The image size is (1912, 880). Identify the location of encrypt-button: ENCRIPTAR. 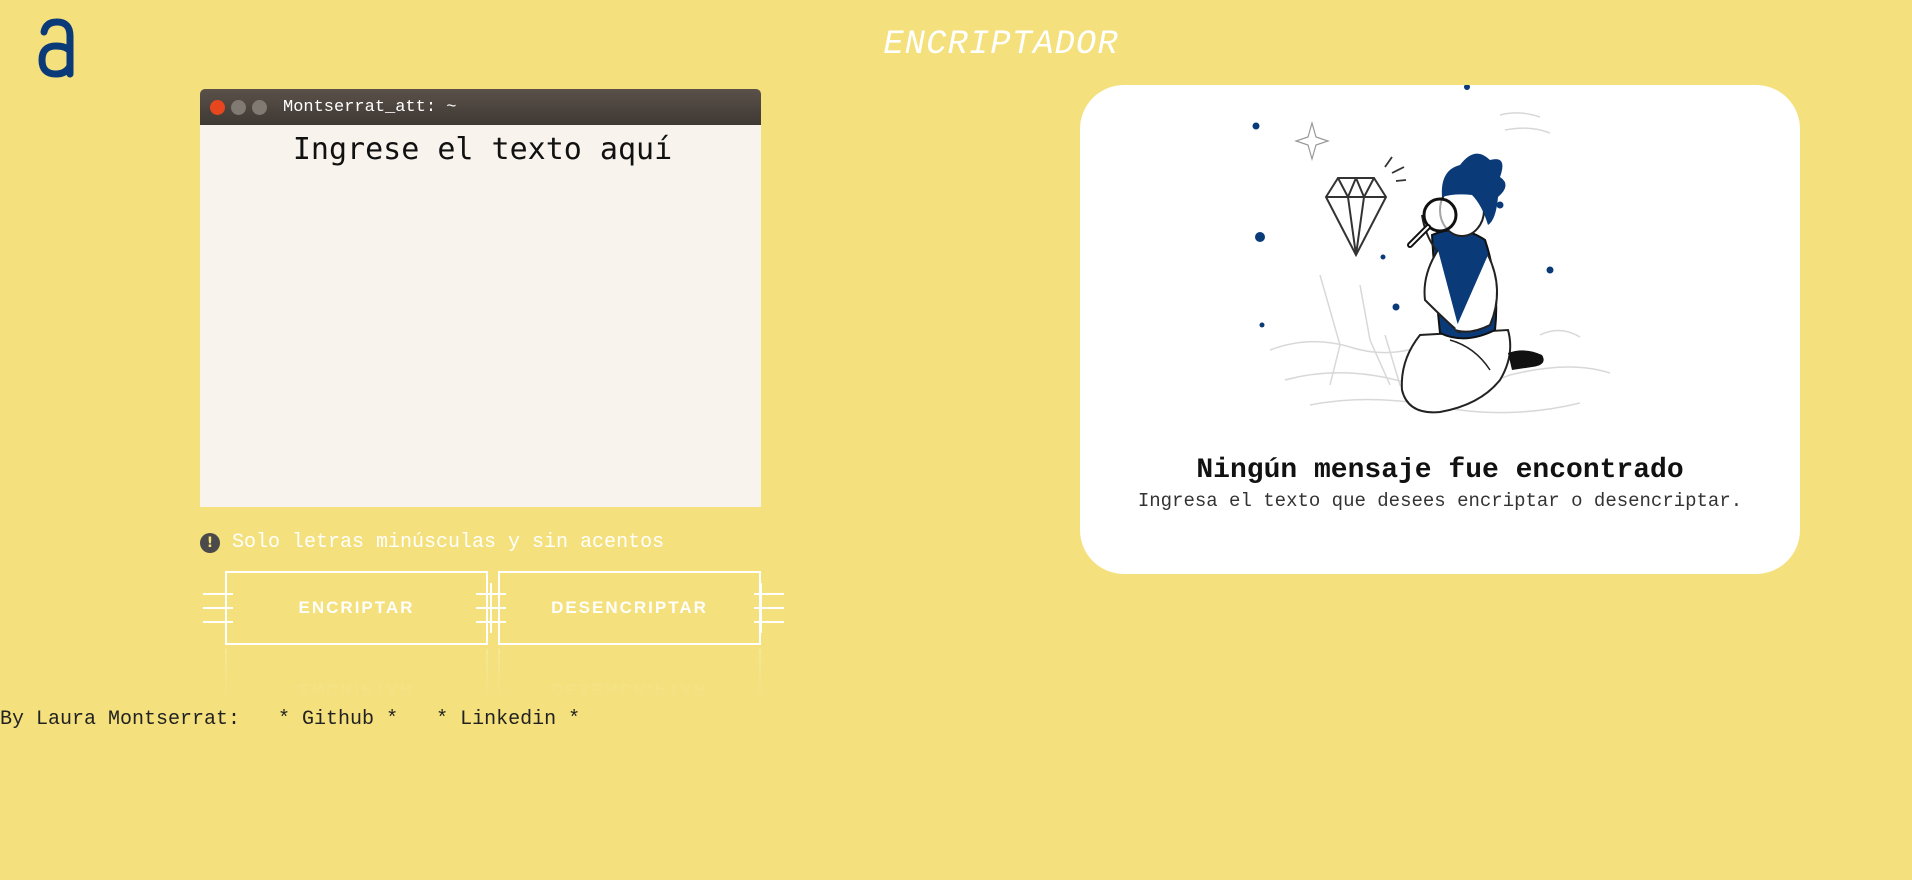
(356, 608).